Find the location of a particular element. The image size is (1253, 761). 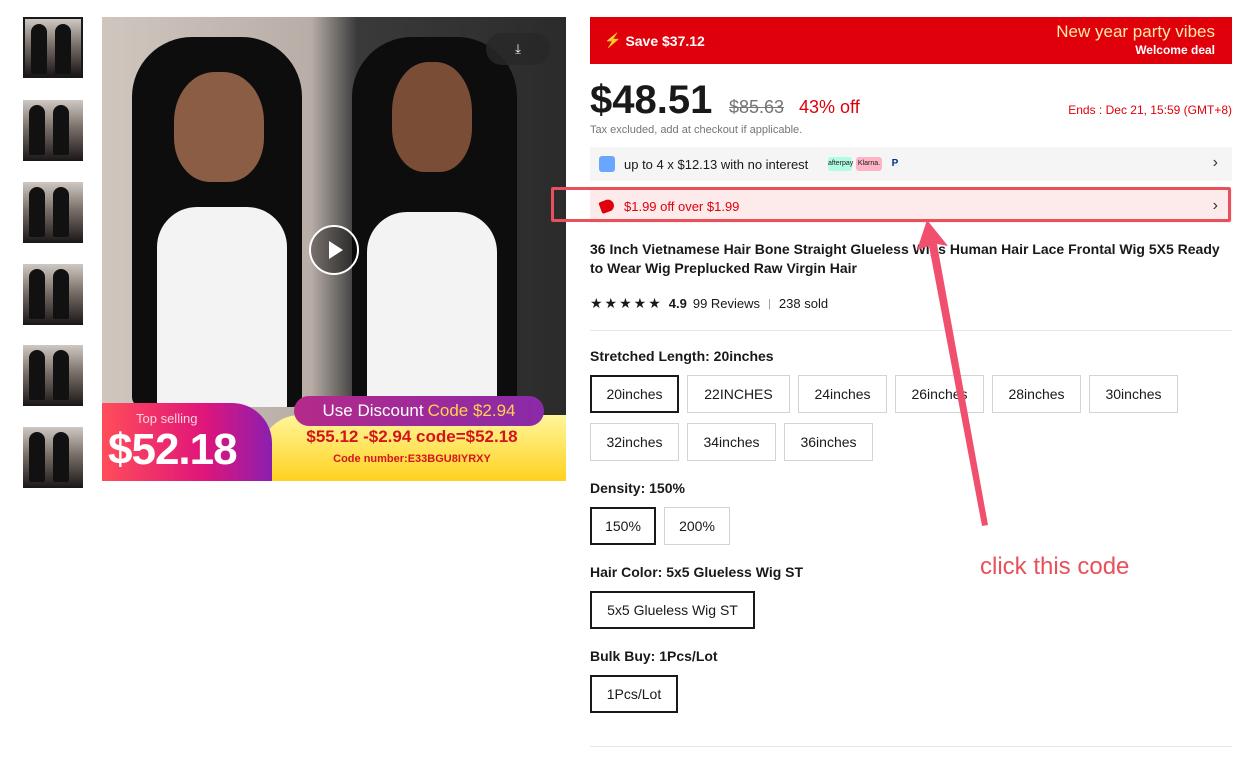

length-option: 20inches is located at coordinates (634, 394).